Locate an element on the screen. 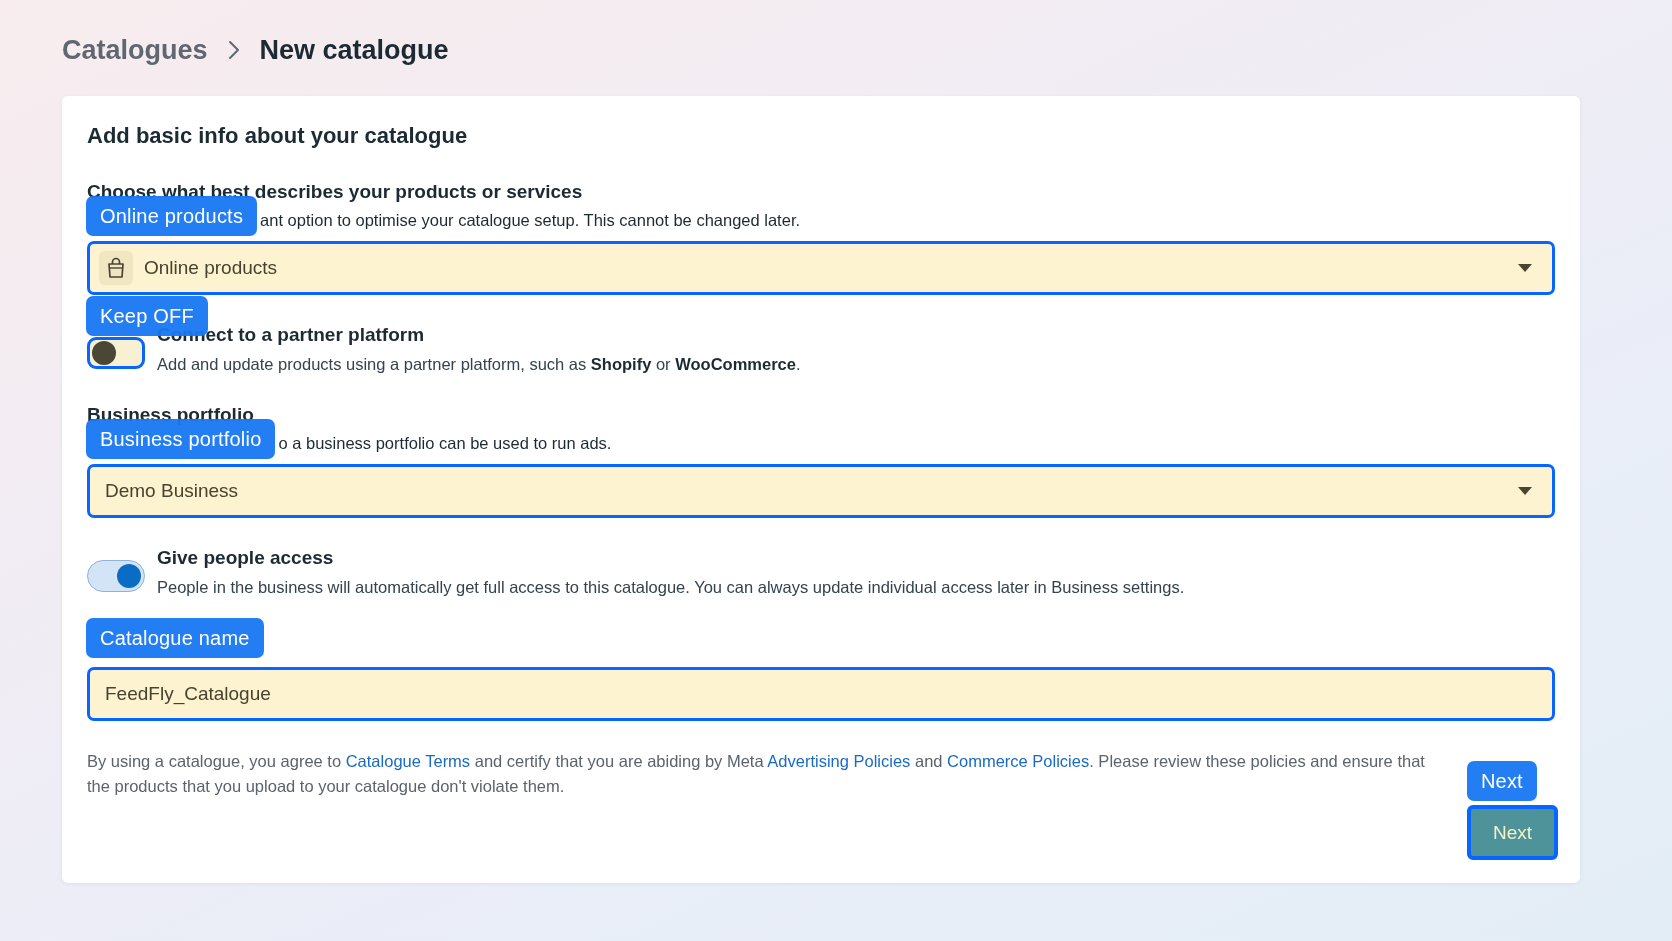 This screenshot has height=941, width=1672. link: Advertising Policies is located at coordinates (839, 761).